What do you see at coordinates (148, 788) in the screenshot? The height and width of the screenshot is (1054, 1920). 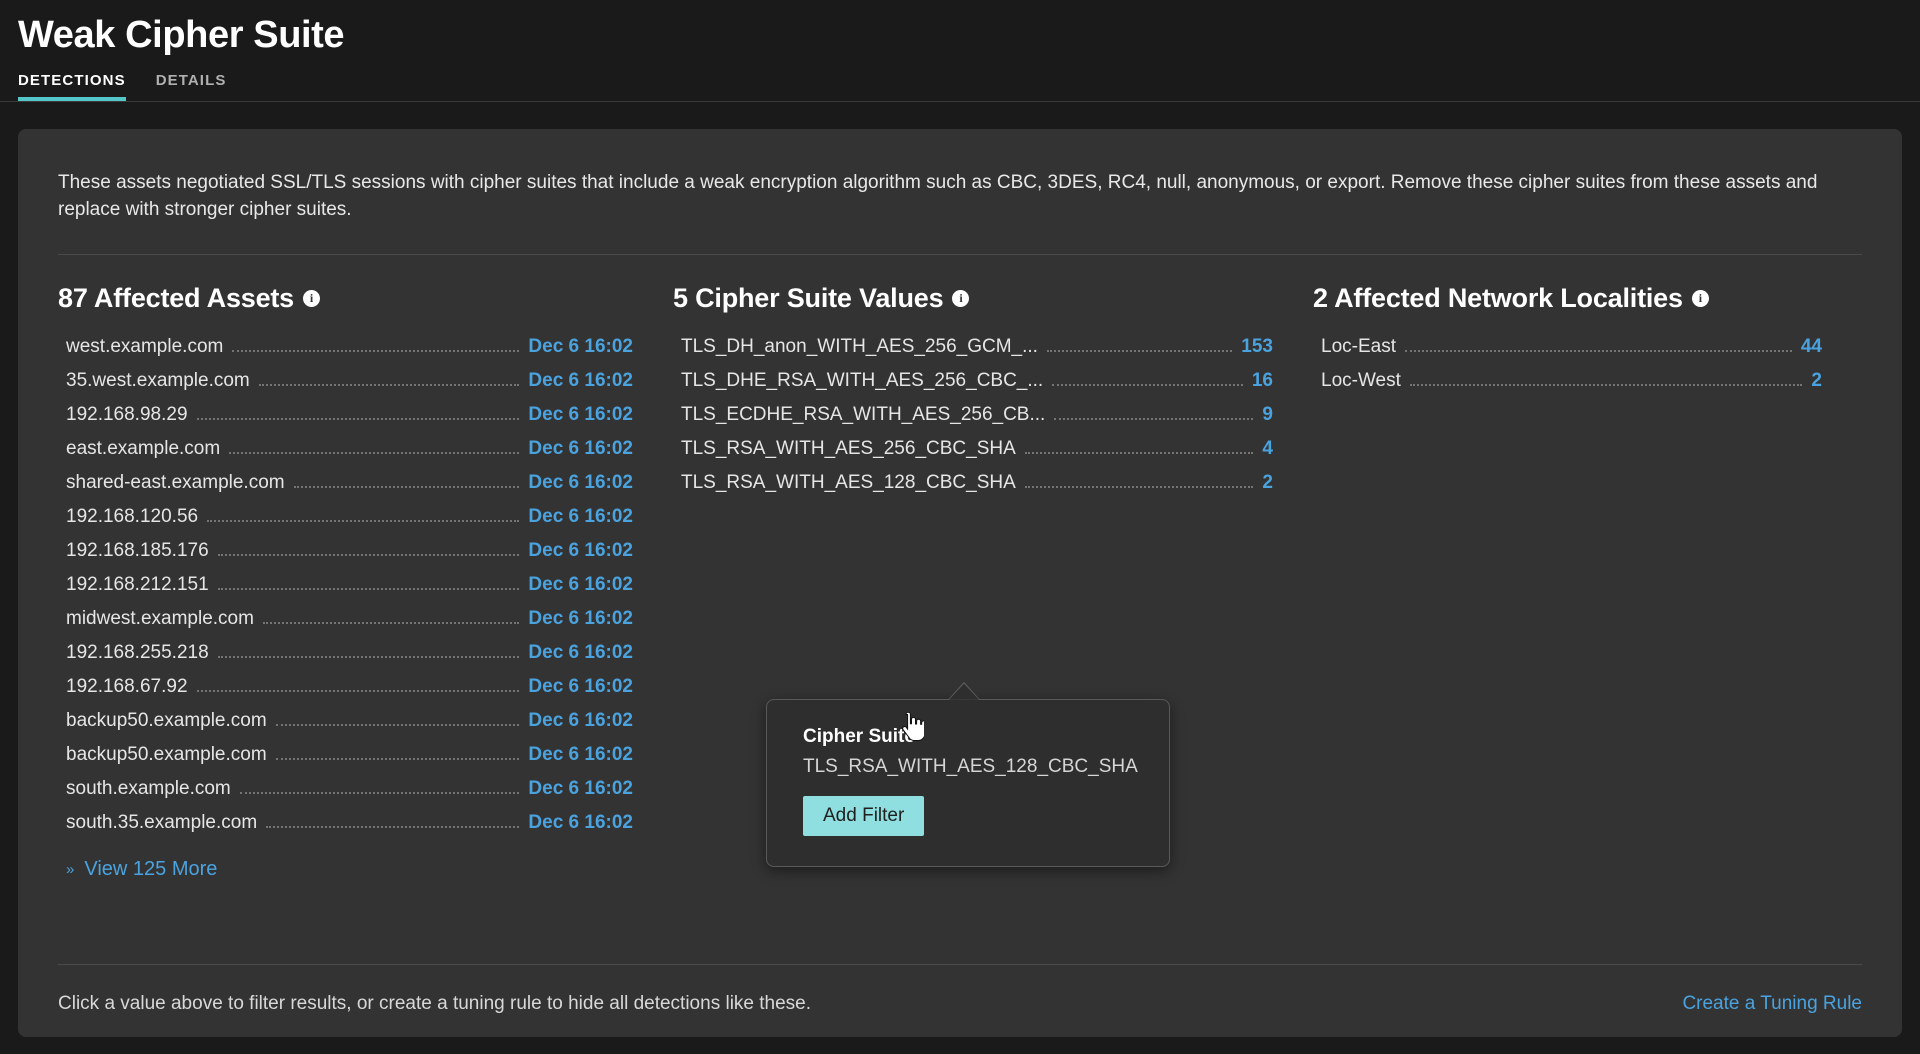 I see `asset-name: south.example.com` at bounding box center [148, 788].